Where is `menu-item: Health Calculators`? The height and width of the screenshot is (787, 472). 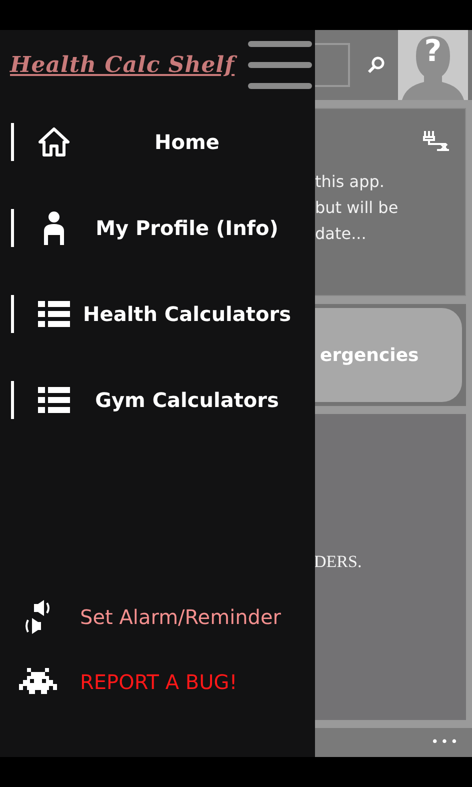 menu-item: Health Calculators is located at coordinates (150, 314).